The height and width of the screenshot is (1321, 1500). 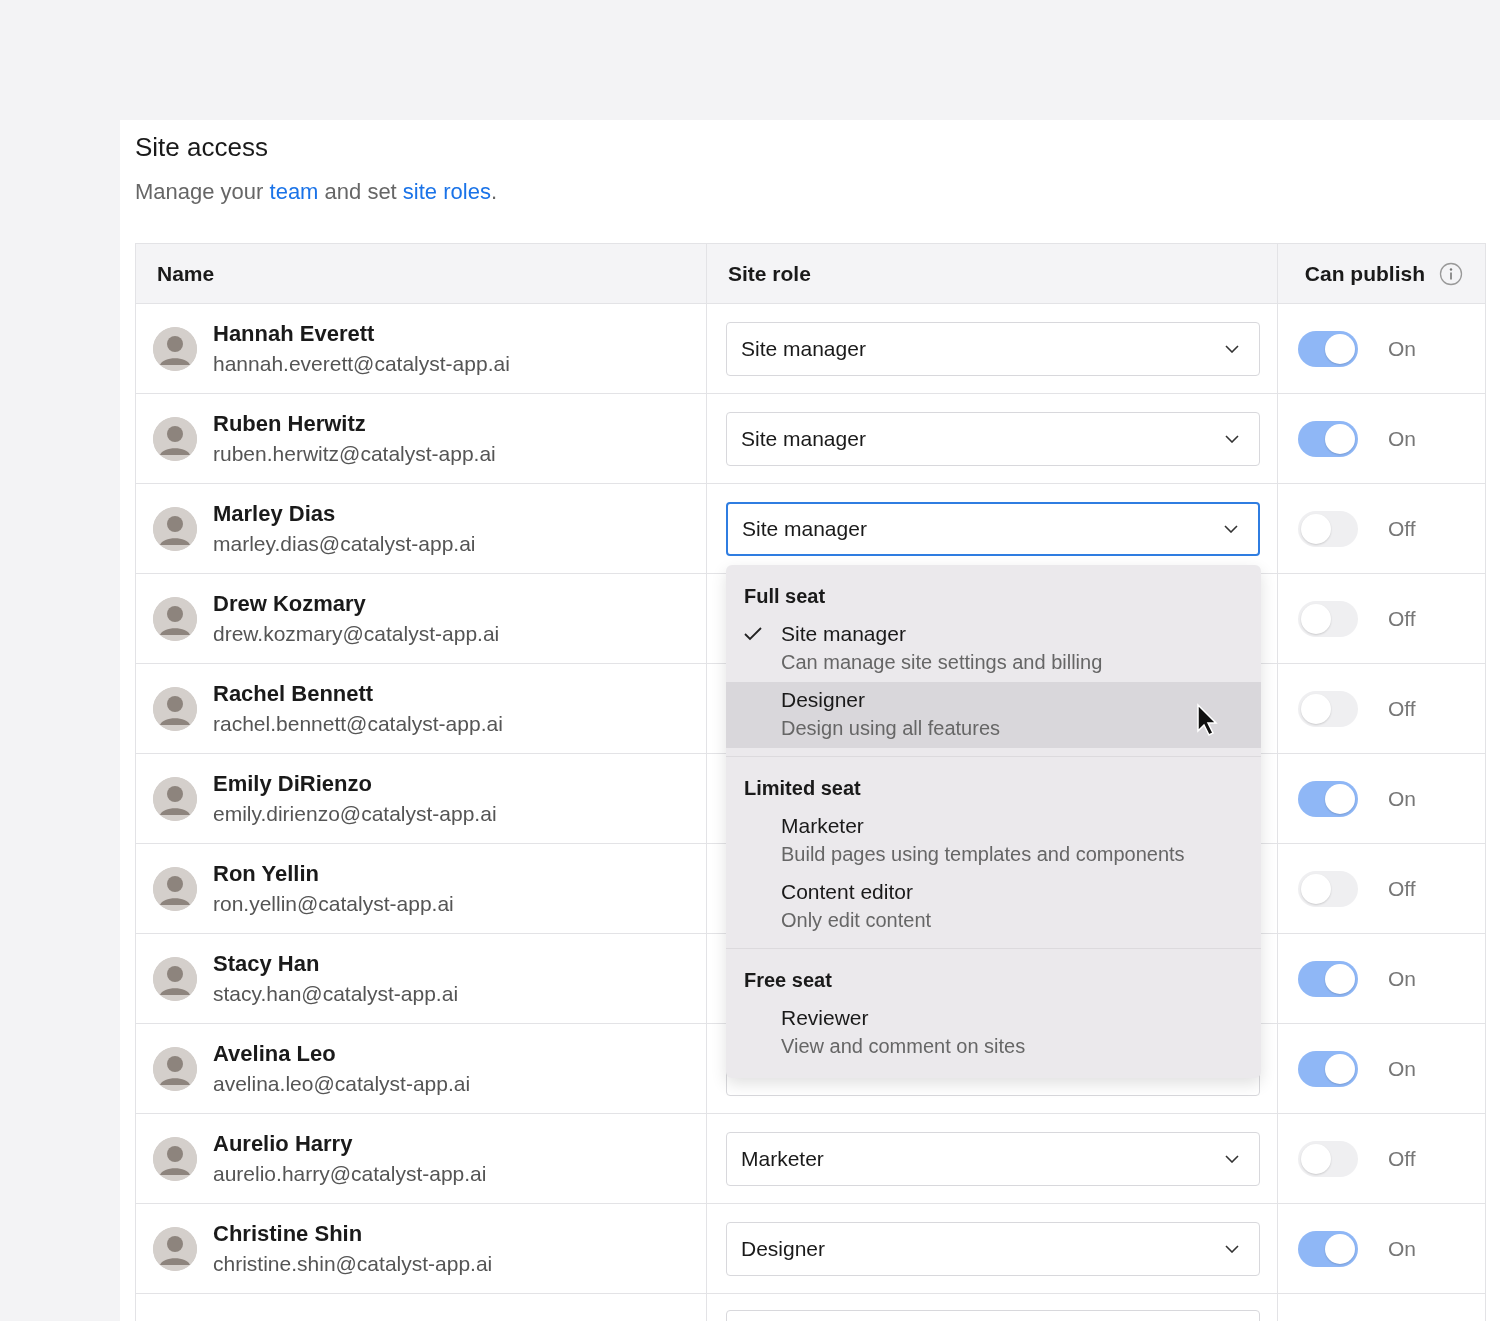 I want to click on role-option: Marketer Build pages using templates and components, so click(x=993, y=841).